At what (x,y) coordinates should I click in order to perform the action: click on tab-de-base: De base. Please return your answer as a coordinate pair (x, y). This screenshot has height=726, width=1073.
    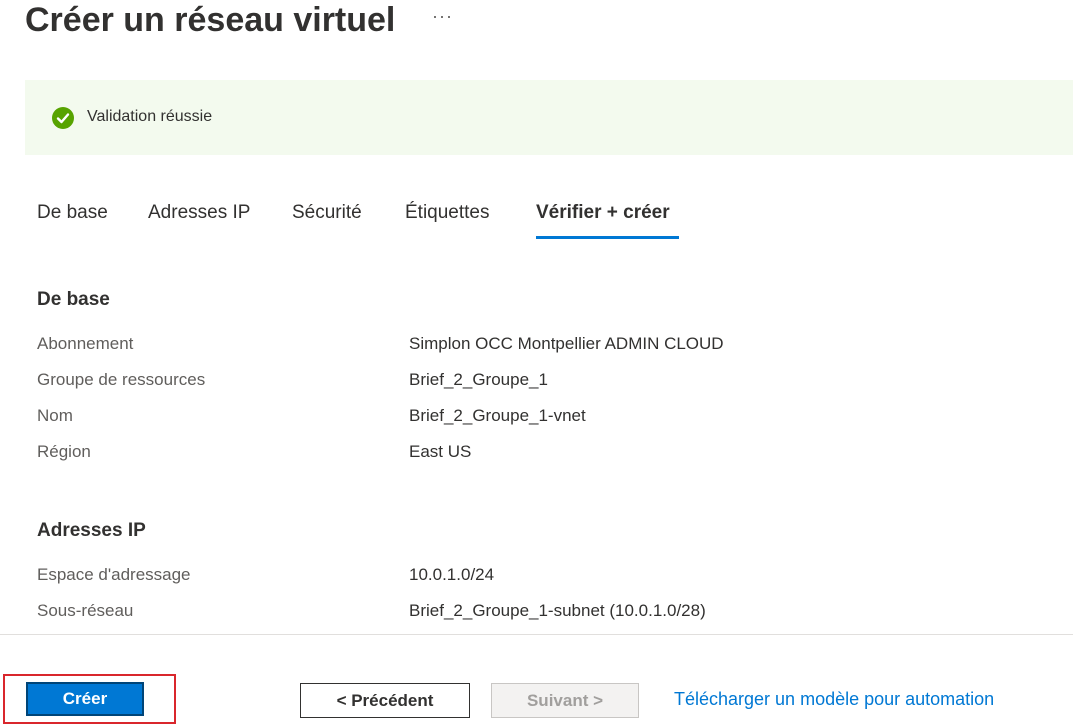
    Looking at the image, I should click on (72, 213).